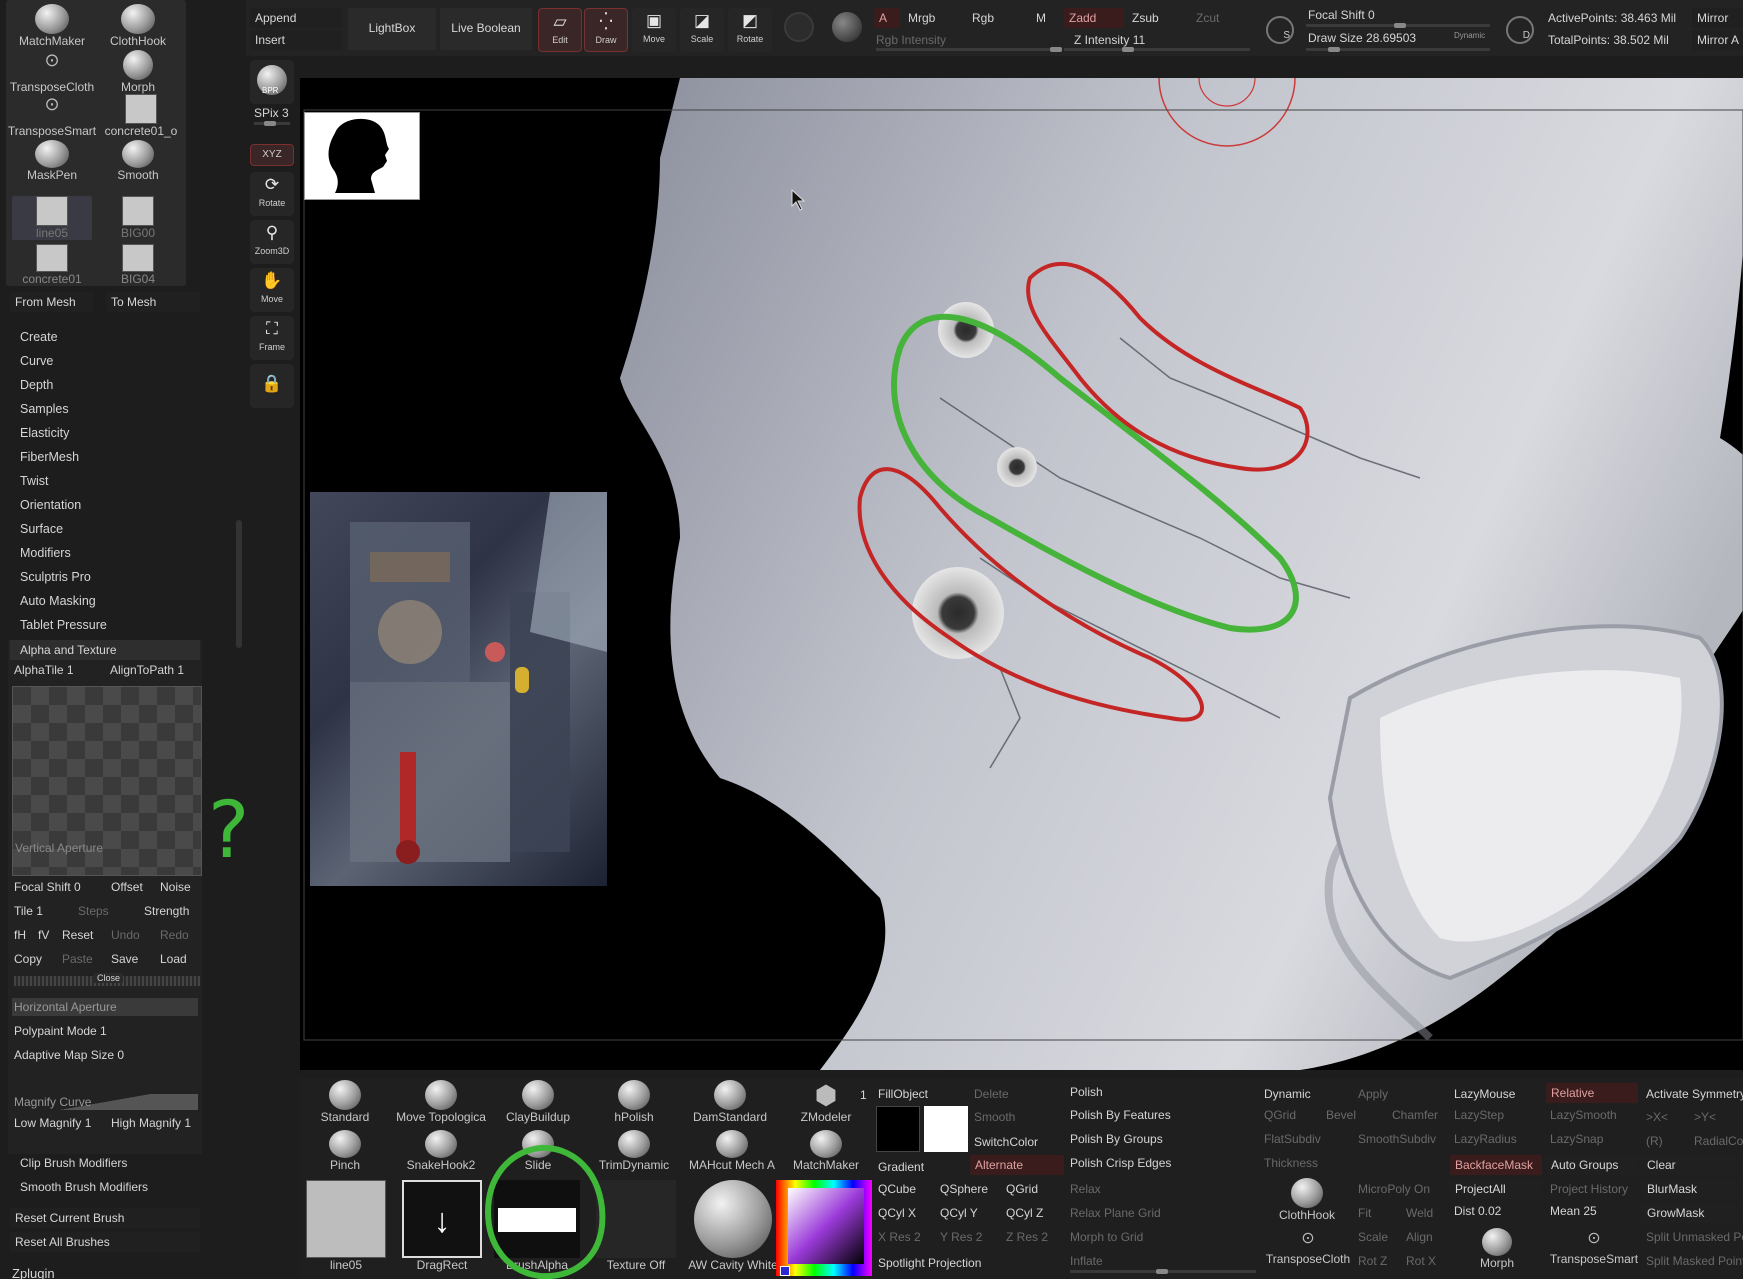 The image size is (1743, 1279). Describe the element at coordinates (1717, 18) in the screenshot. I see `mirror-button: Mirror` at that location.